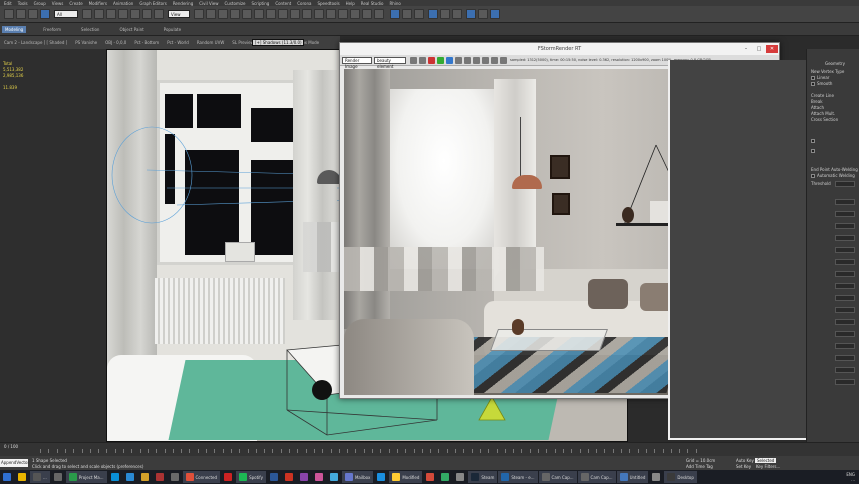 The height and width of the screenshot is (484, 859). Describe the element at coordinates (87, 14) in the screenshot. I see `select-object-icon` at that location.